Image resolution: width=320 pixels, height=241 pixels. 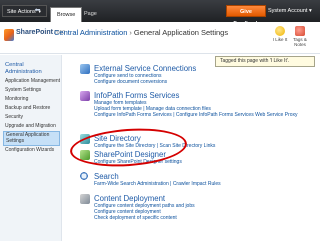 What do you see at coordinates (32, 117) in the screenshot?
I see `nav-item-security: Security` at bounding box center [32, 117].